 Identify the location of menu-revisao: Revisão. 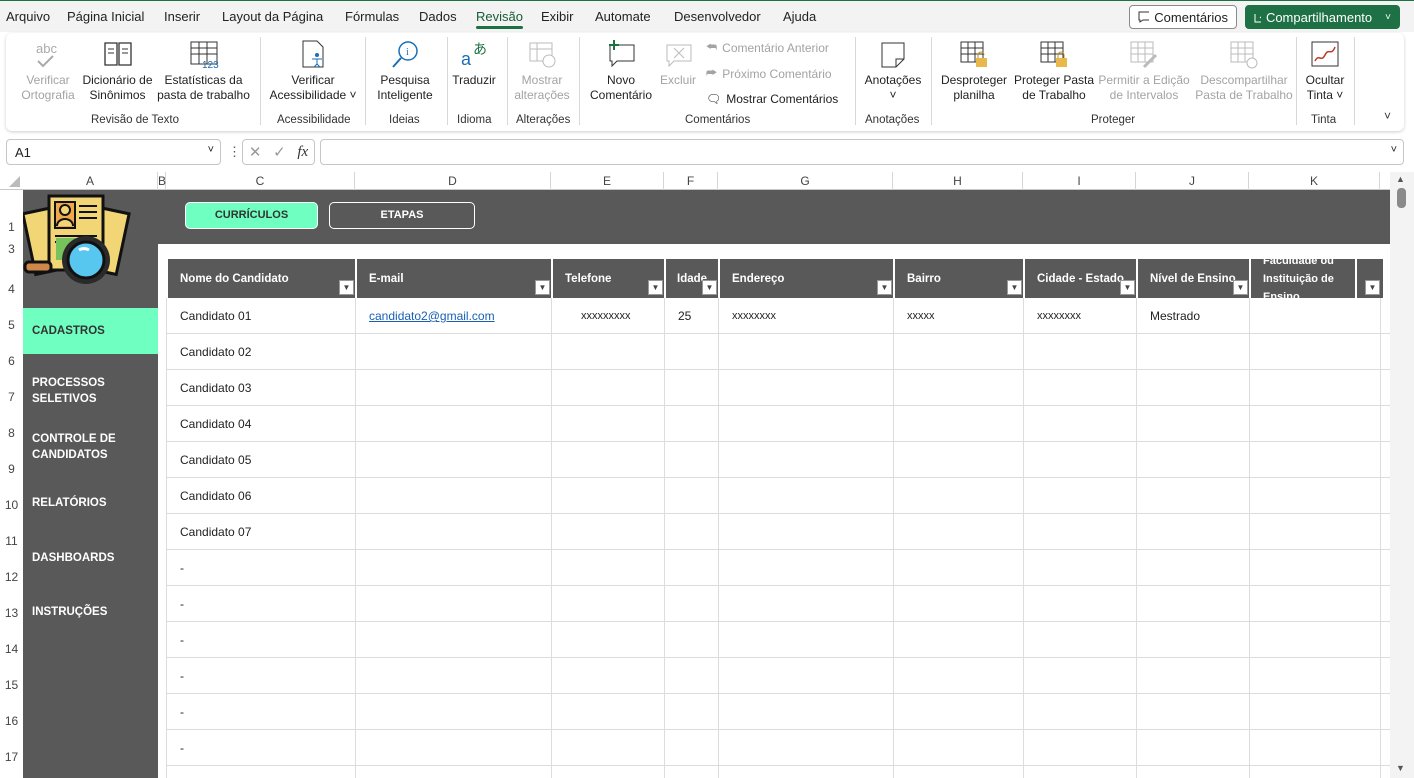
(499, 19).